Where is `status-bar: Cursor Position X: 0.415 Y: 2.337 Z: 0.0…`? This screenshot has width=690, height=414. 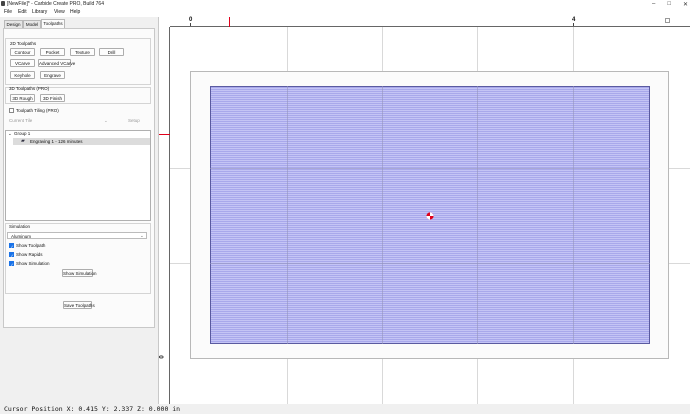 status-bar: Cursor Position X: 0.415 Y: 2.337 Z: 0.0… is located at coordinates (345, 409).